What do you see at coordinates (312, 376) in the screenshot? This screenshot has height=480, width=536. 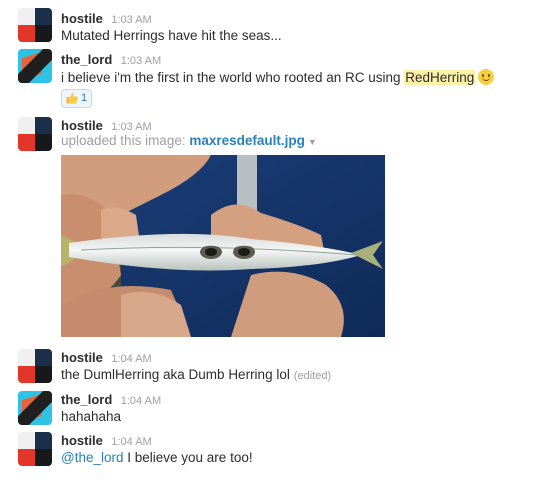 I see `edited-label: (edited)` at bounding box center [312, 376].